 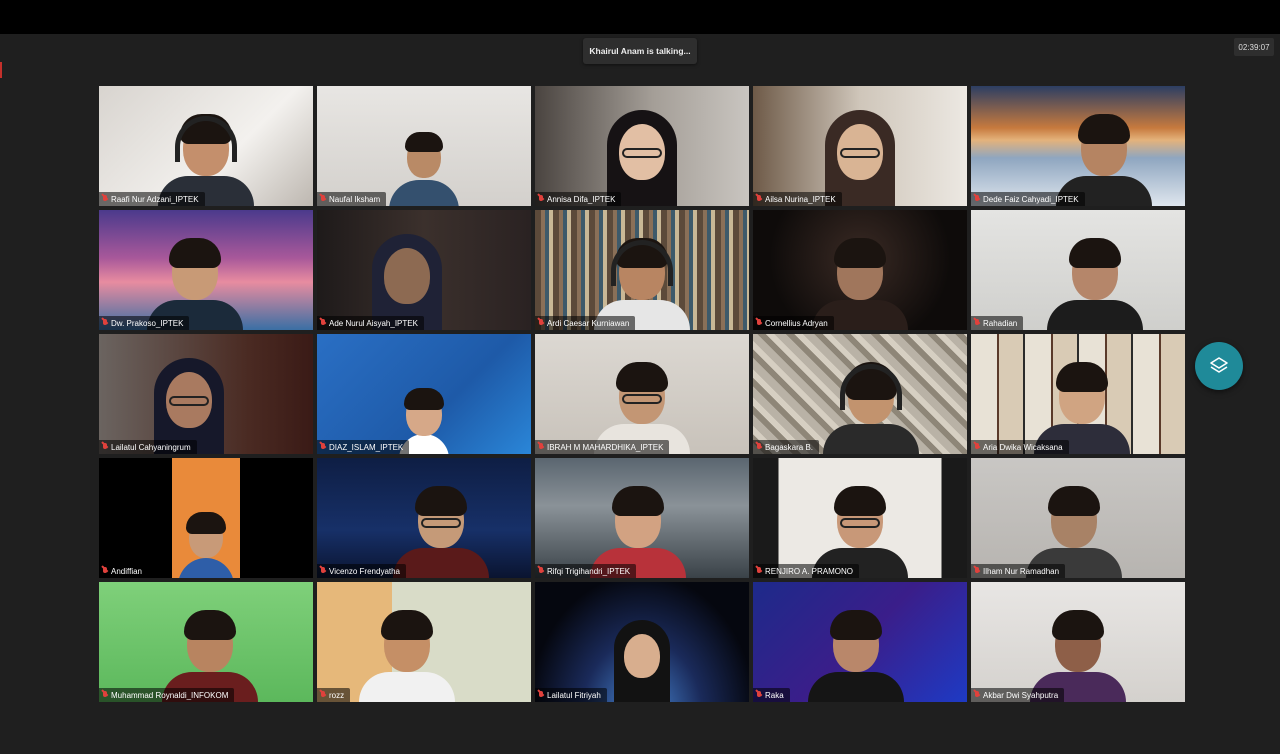 I want to click on participant-name-tag: Rahadian, so click(x=997, y=323).